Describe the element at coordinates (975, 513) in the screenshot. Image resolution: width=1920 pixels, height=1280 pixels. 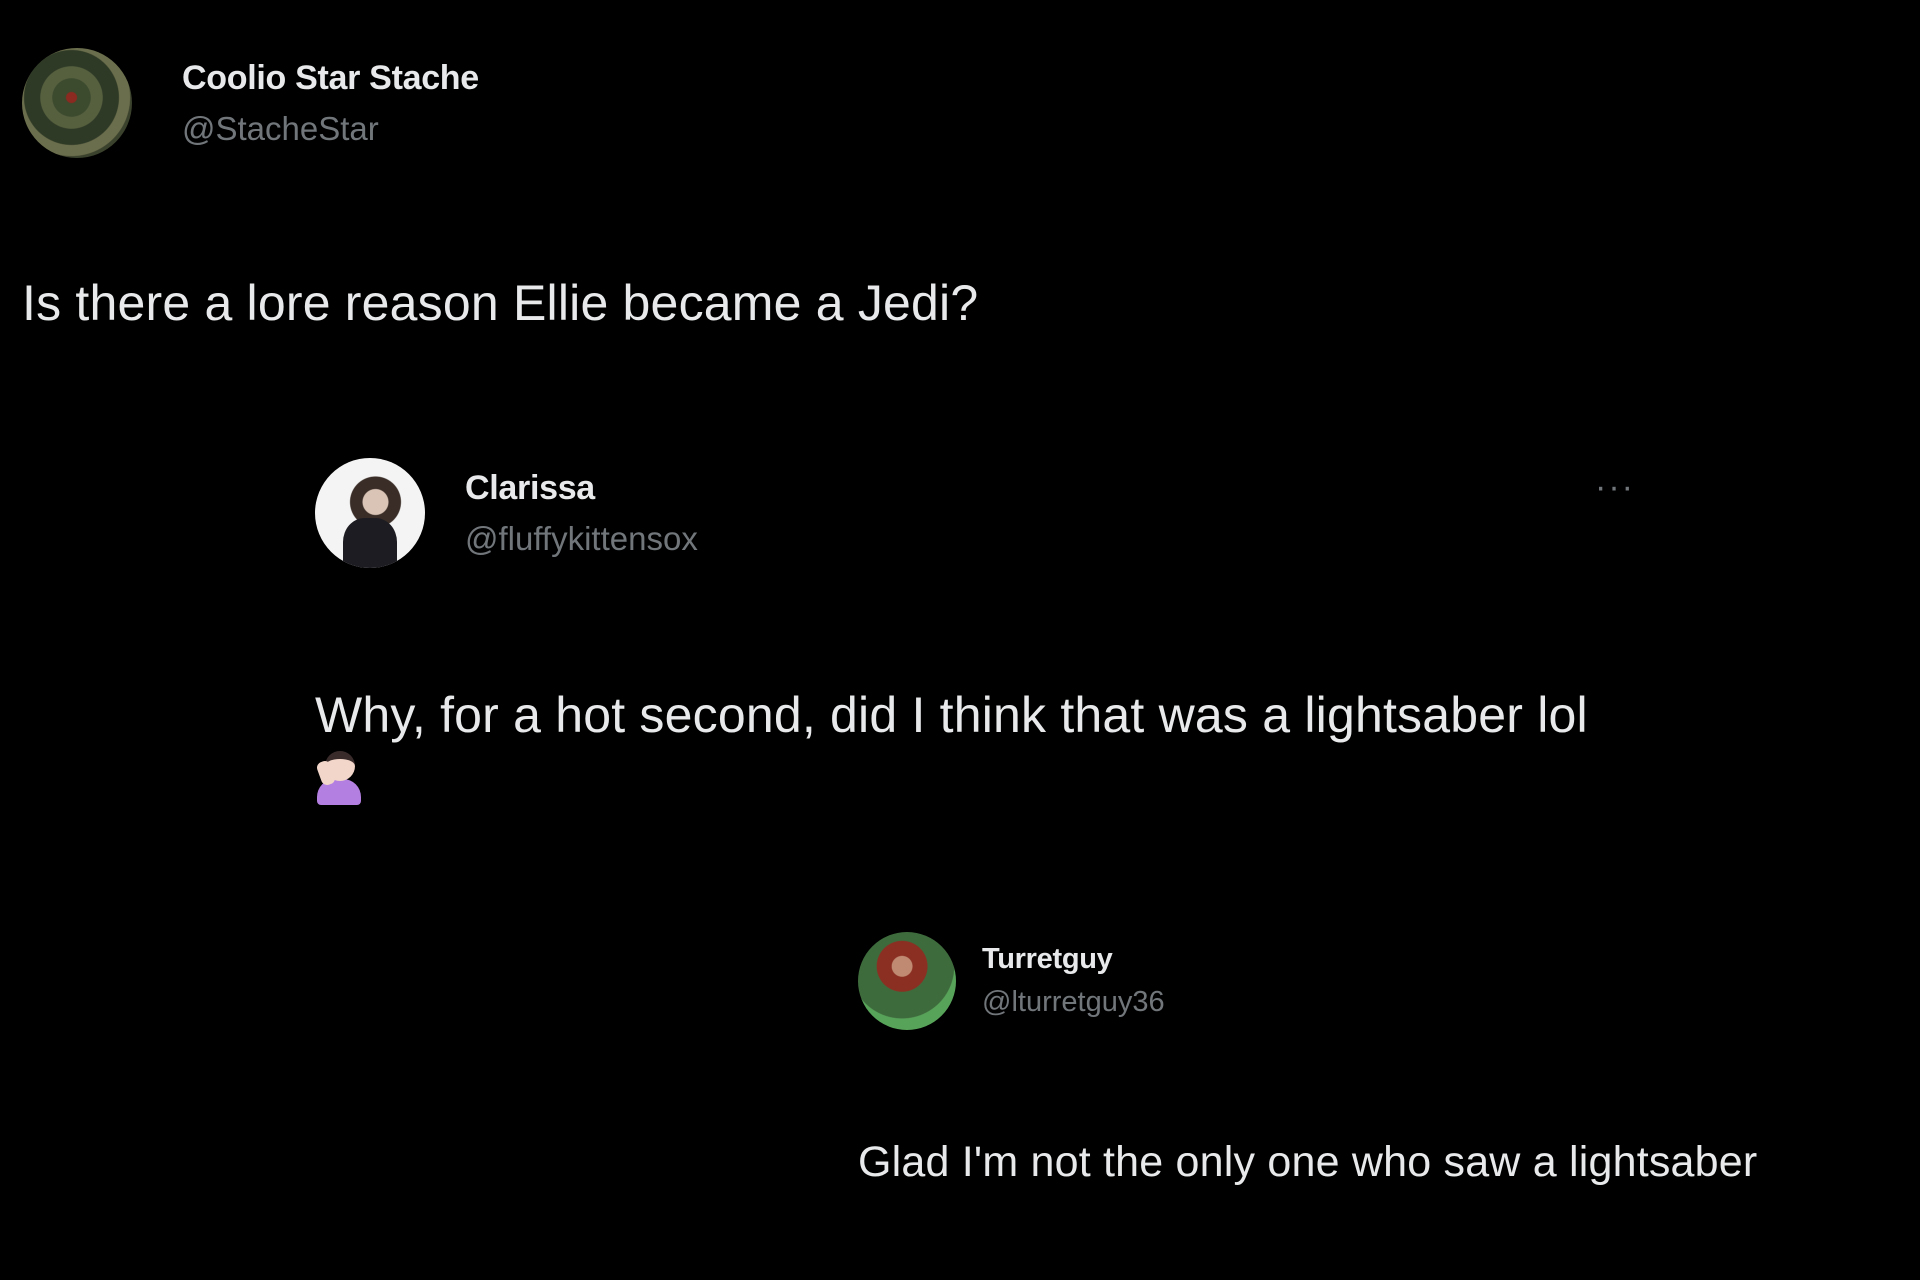
I see `tweet-header: Clarissa @fluffykittensox` at that location.